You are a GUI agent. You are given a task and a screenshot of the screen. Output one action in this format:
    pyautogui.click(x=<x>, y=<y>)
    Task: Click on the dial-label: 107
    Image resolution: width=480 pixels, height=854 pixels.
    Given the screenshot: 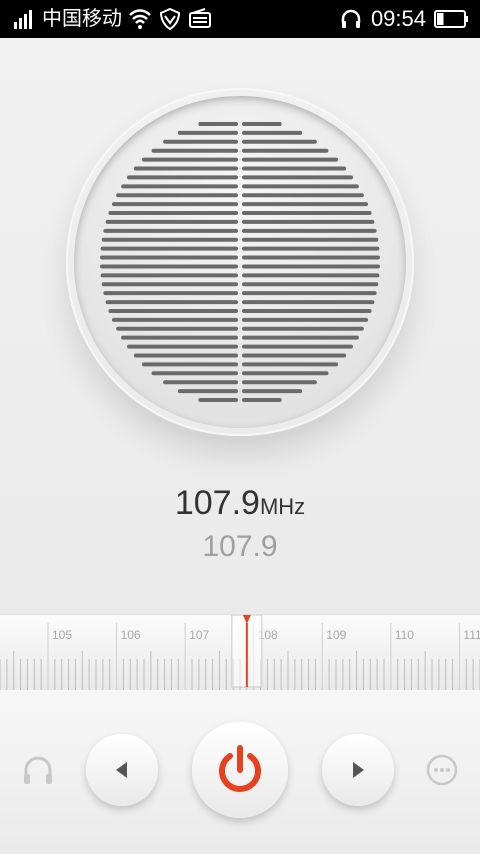 What is the action you would take?
    pyautogui.click(x=199, y=635)
    